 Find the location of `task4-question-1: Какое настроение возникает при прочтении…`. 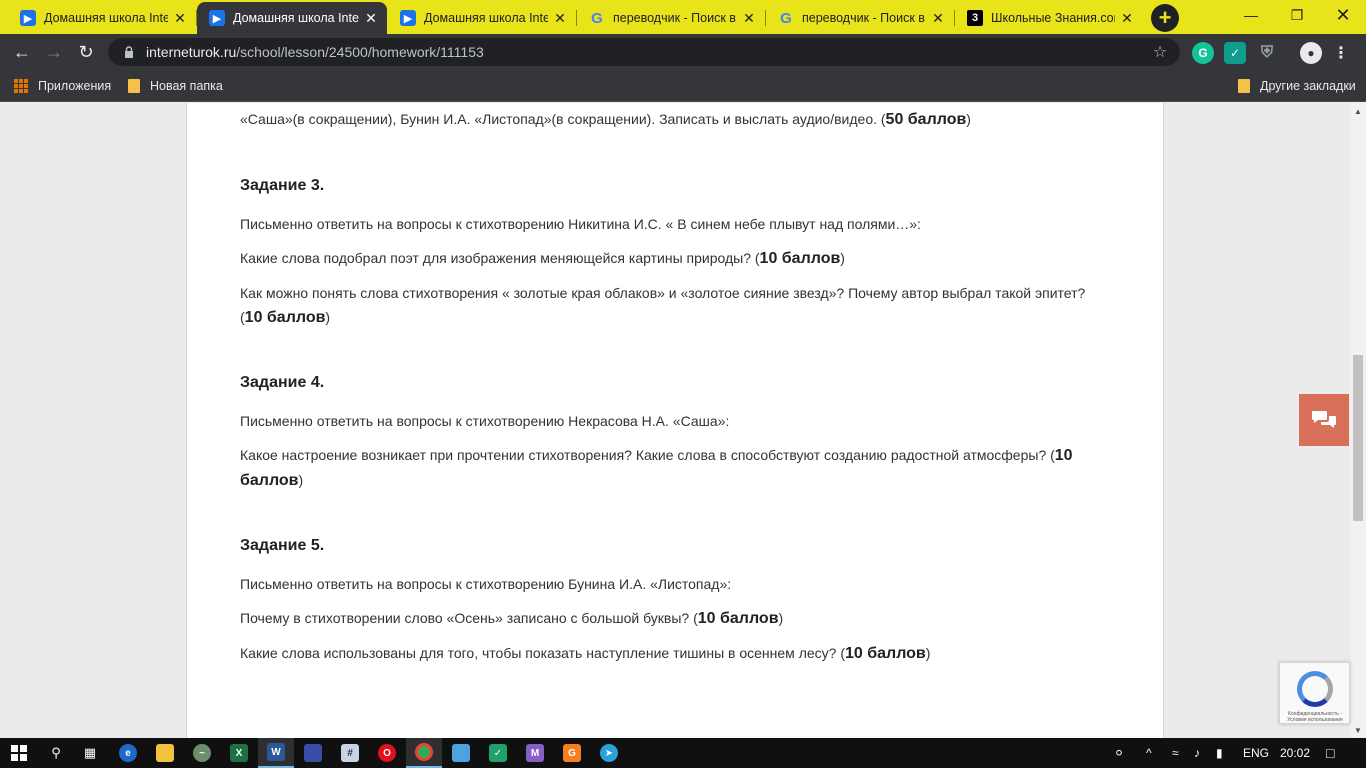

task4-question-1: Какое настроение возникает при прочтении… is located at coordinates (656, 468).